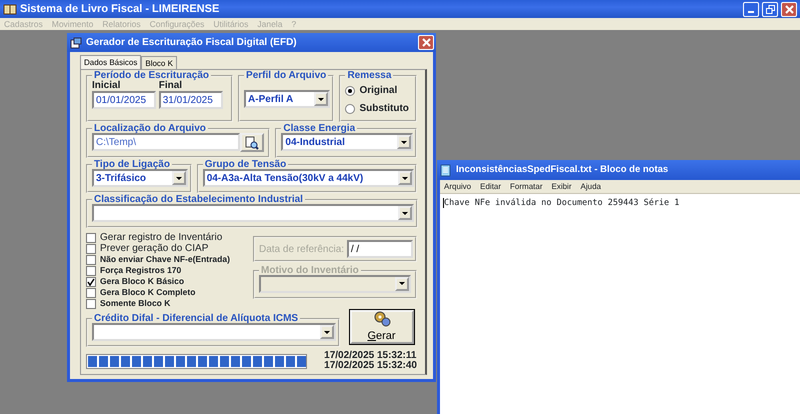 This screenshot has width=800, height=414. I want to click on group-label: Remessa, so click(369, 76).